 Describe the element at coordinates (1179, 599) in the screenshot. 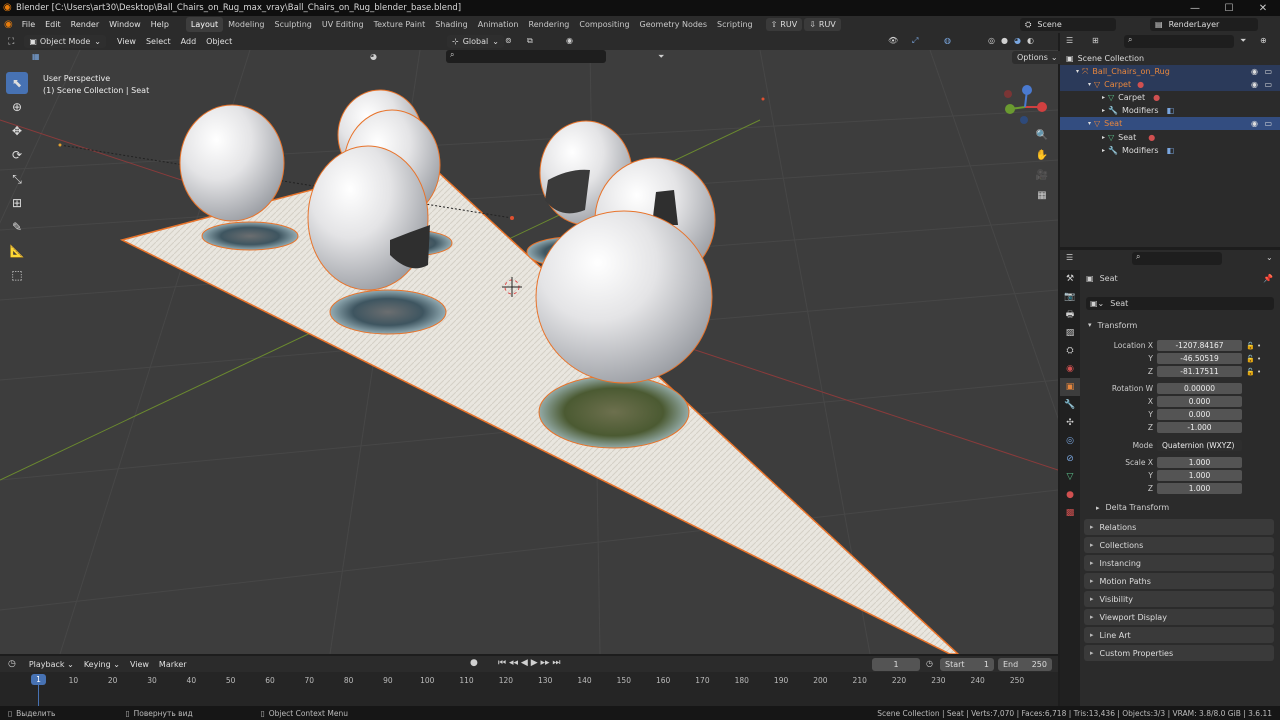

I see `section-visibility: ▸ Visibility` at that location.